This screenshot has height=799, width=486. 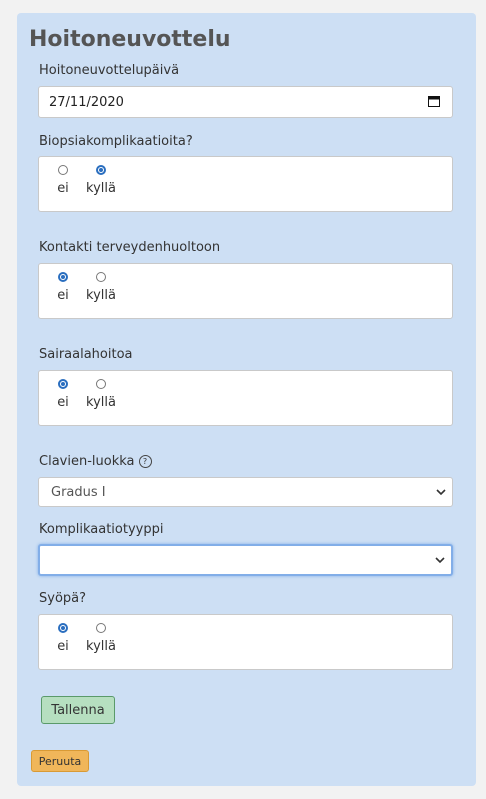 I want to click on cancer-radio-group: ei kyllä, so click(x=245, y=642).